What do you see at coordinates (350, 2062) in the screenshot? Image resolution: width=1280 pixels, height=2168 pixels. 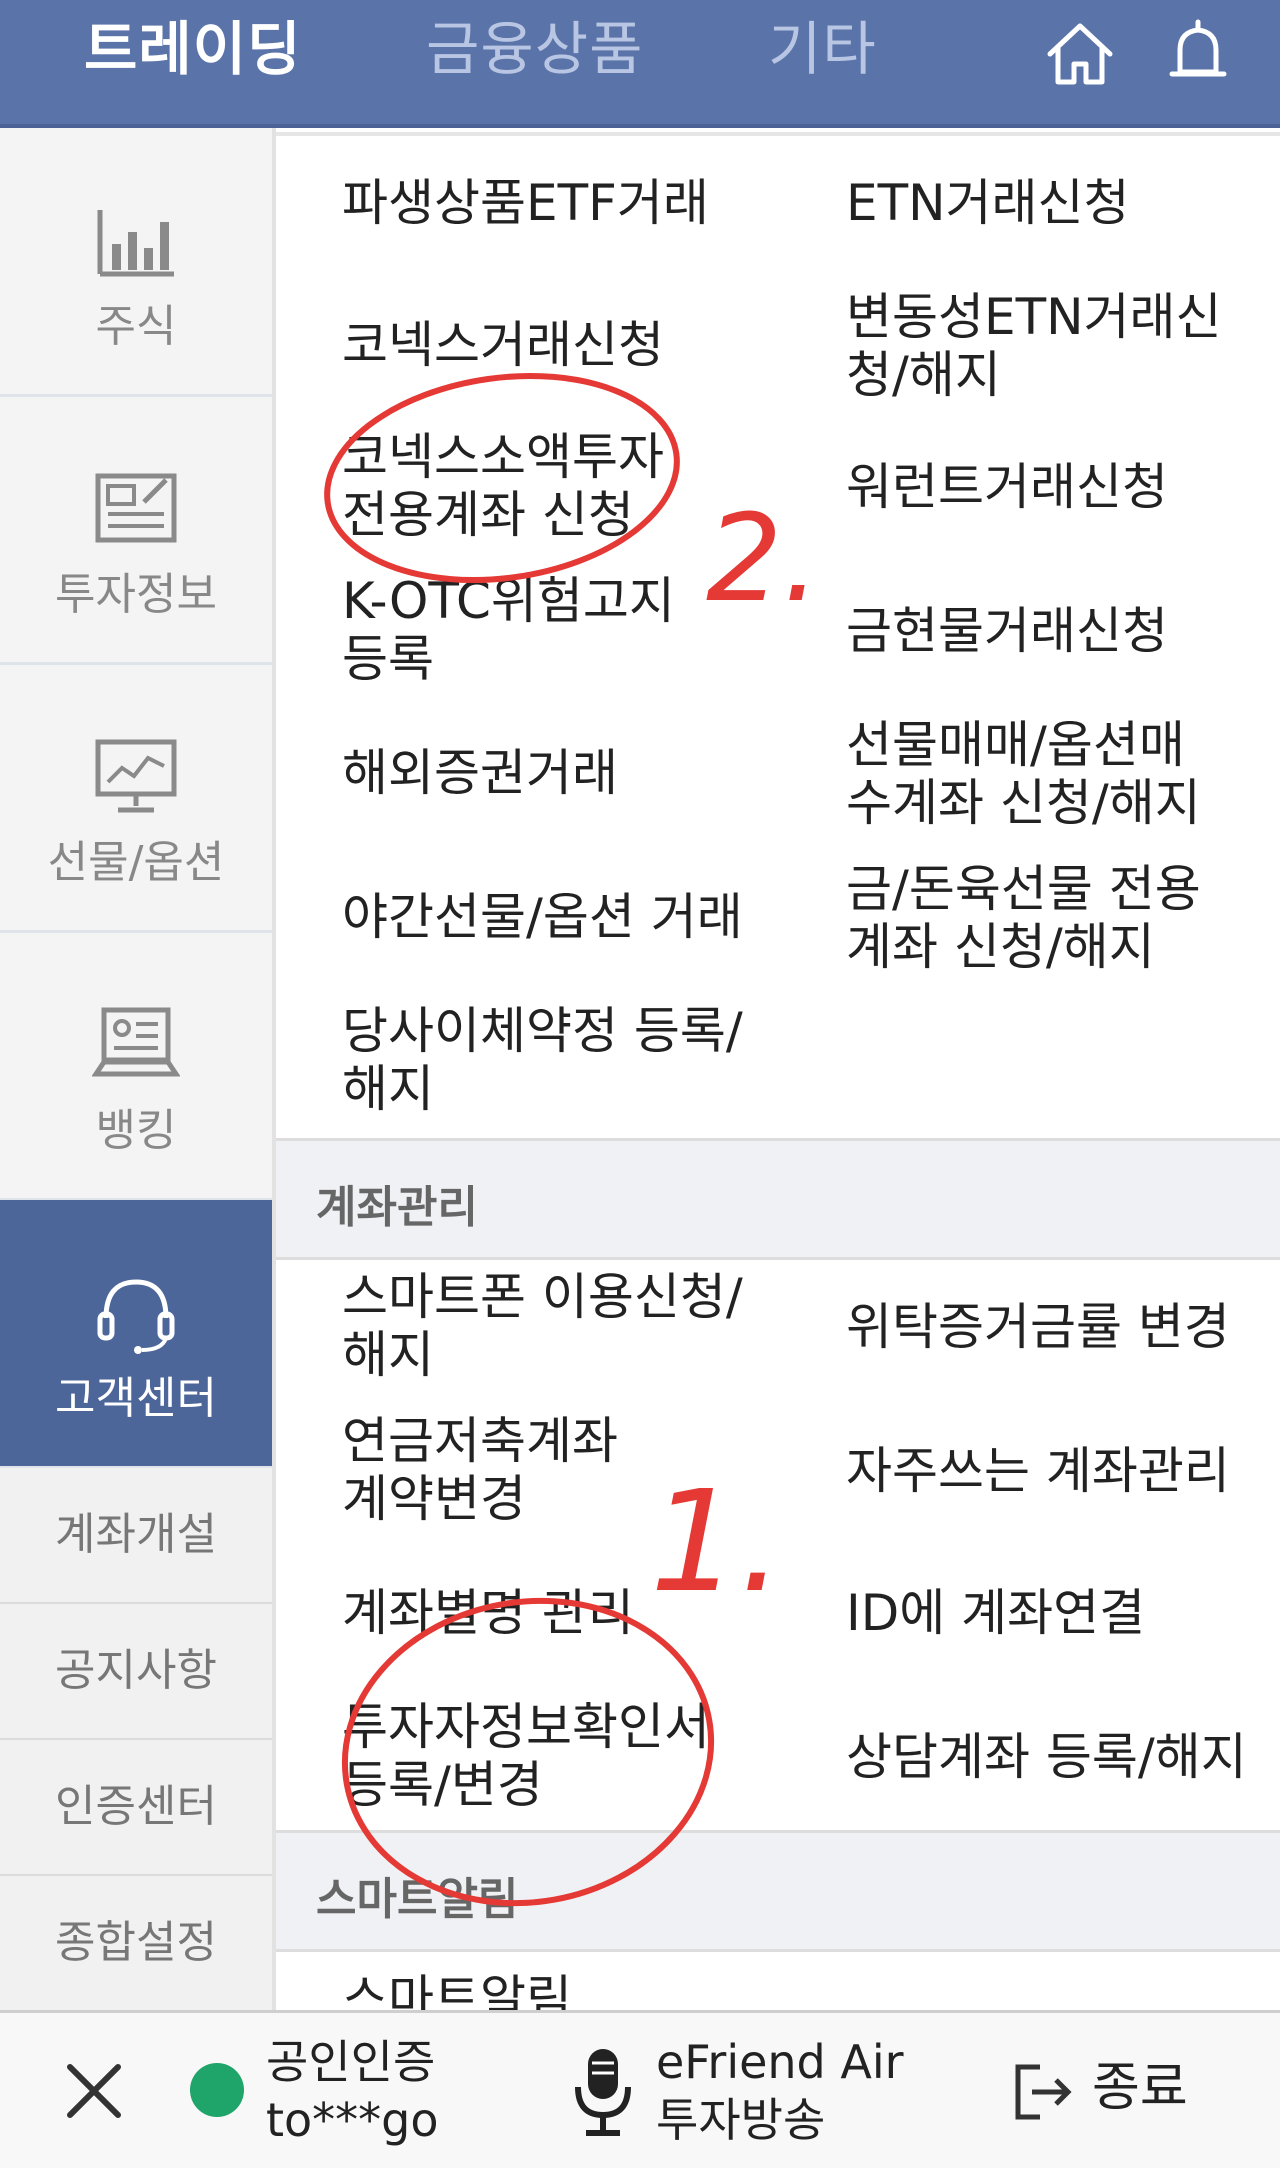 I see `cert-label: 공인인증` at bounding box center [350, 2062].